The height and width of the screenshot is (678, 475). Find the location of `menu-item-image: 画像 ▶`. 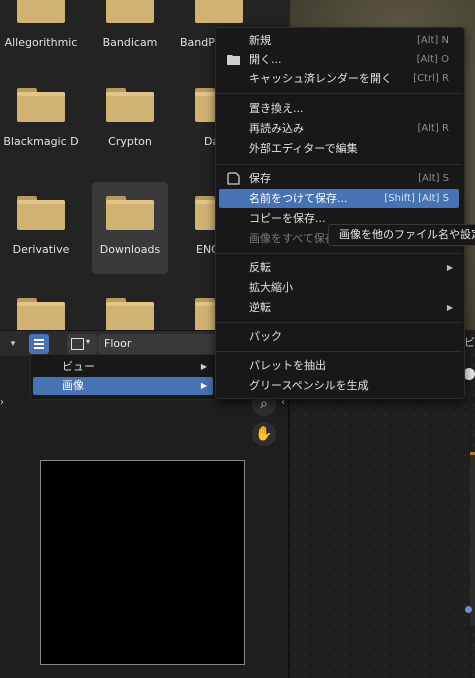

menu-item-image: 画像 ▶ is located at coordinates (123, 386).